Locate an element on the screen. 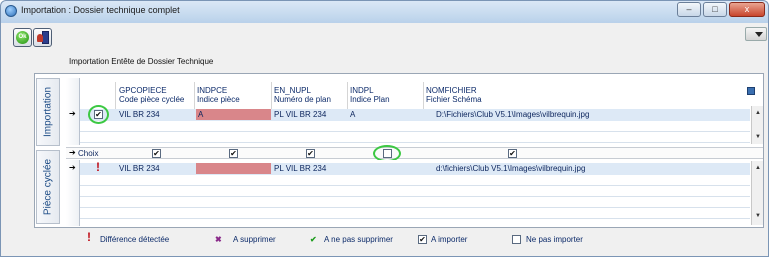  legend-supprimer: A supprimer is located at coordinates (254, 239).